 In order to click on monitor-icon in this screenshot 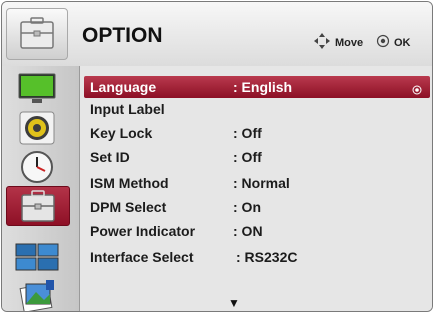, I will do `click(37, 88)`.